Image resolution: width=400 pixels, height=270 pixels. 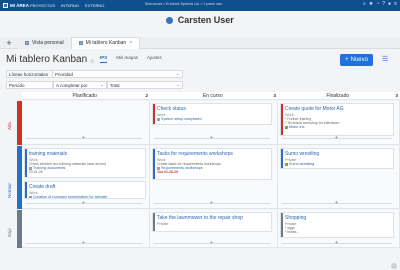 I want to click on home-icon, so click(x=27, y=42).